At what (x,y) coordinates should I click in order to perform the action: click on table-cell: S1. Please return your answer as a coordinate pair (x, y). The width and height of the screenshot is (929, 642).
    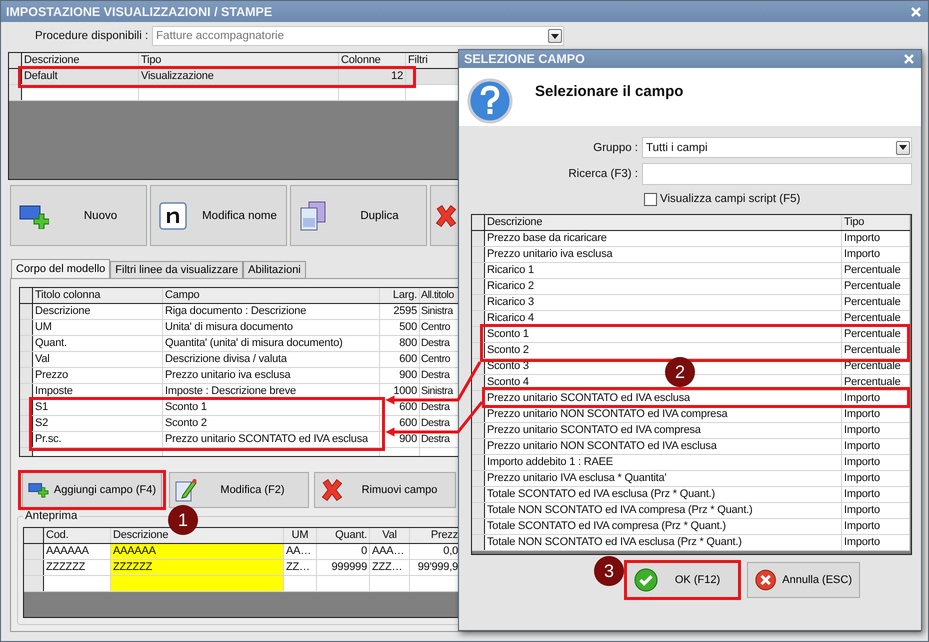
    Looking at the image, I should click on (98, 407).